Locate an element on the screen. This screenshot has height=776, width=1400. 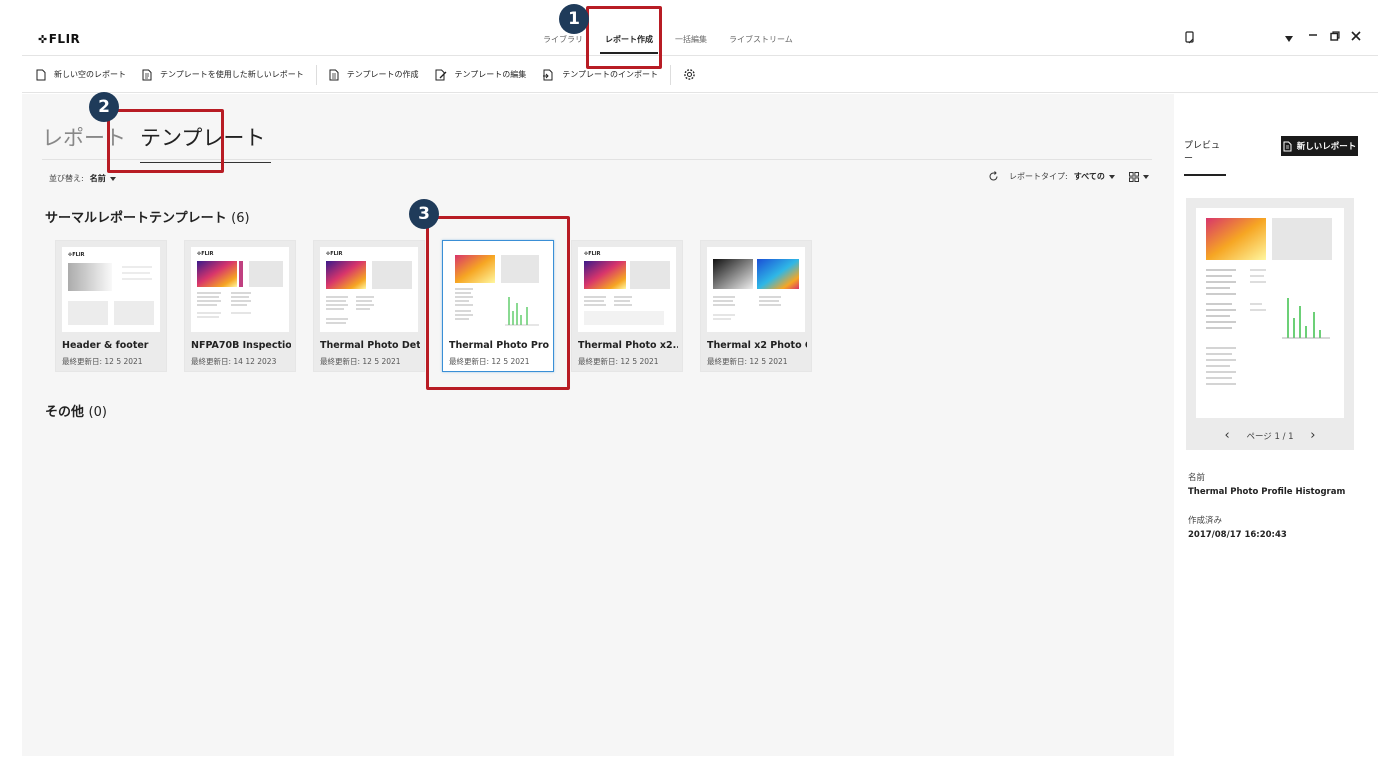
preview-pager: ‹ ページ 1 / 1 › is located at coordinates (1270, 435).